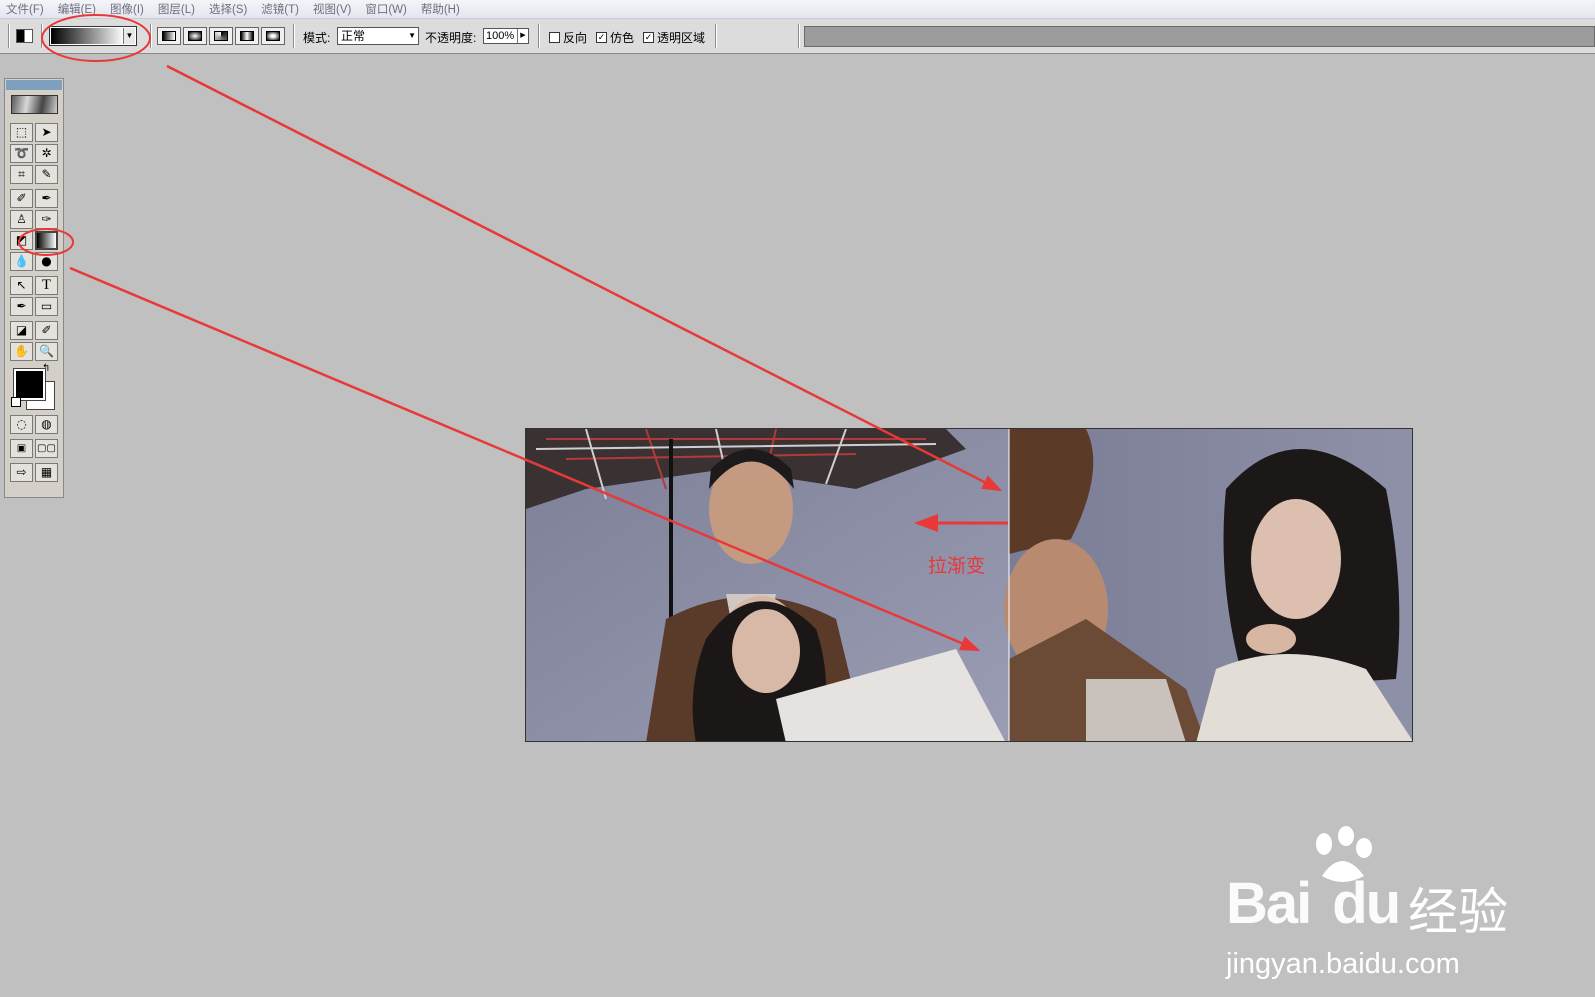 The height and width of the screenshot is (997, 1595). What do you see at coordinates (21, 153) in the screenshot?
I see `lasso-tool-icon: ➰` at bounding box center [21, 153].